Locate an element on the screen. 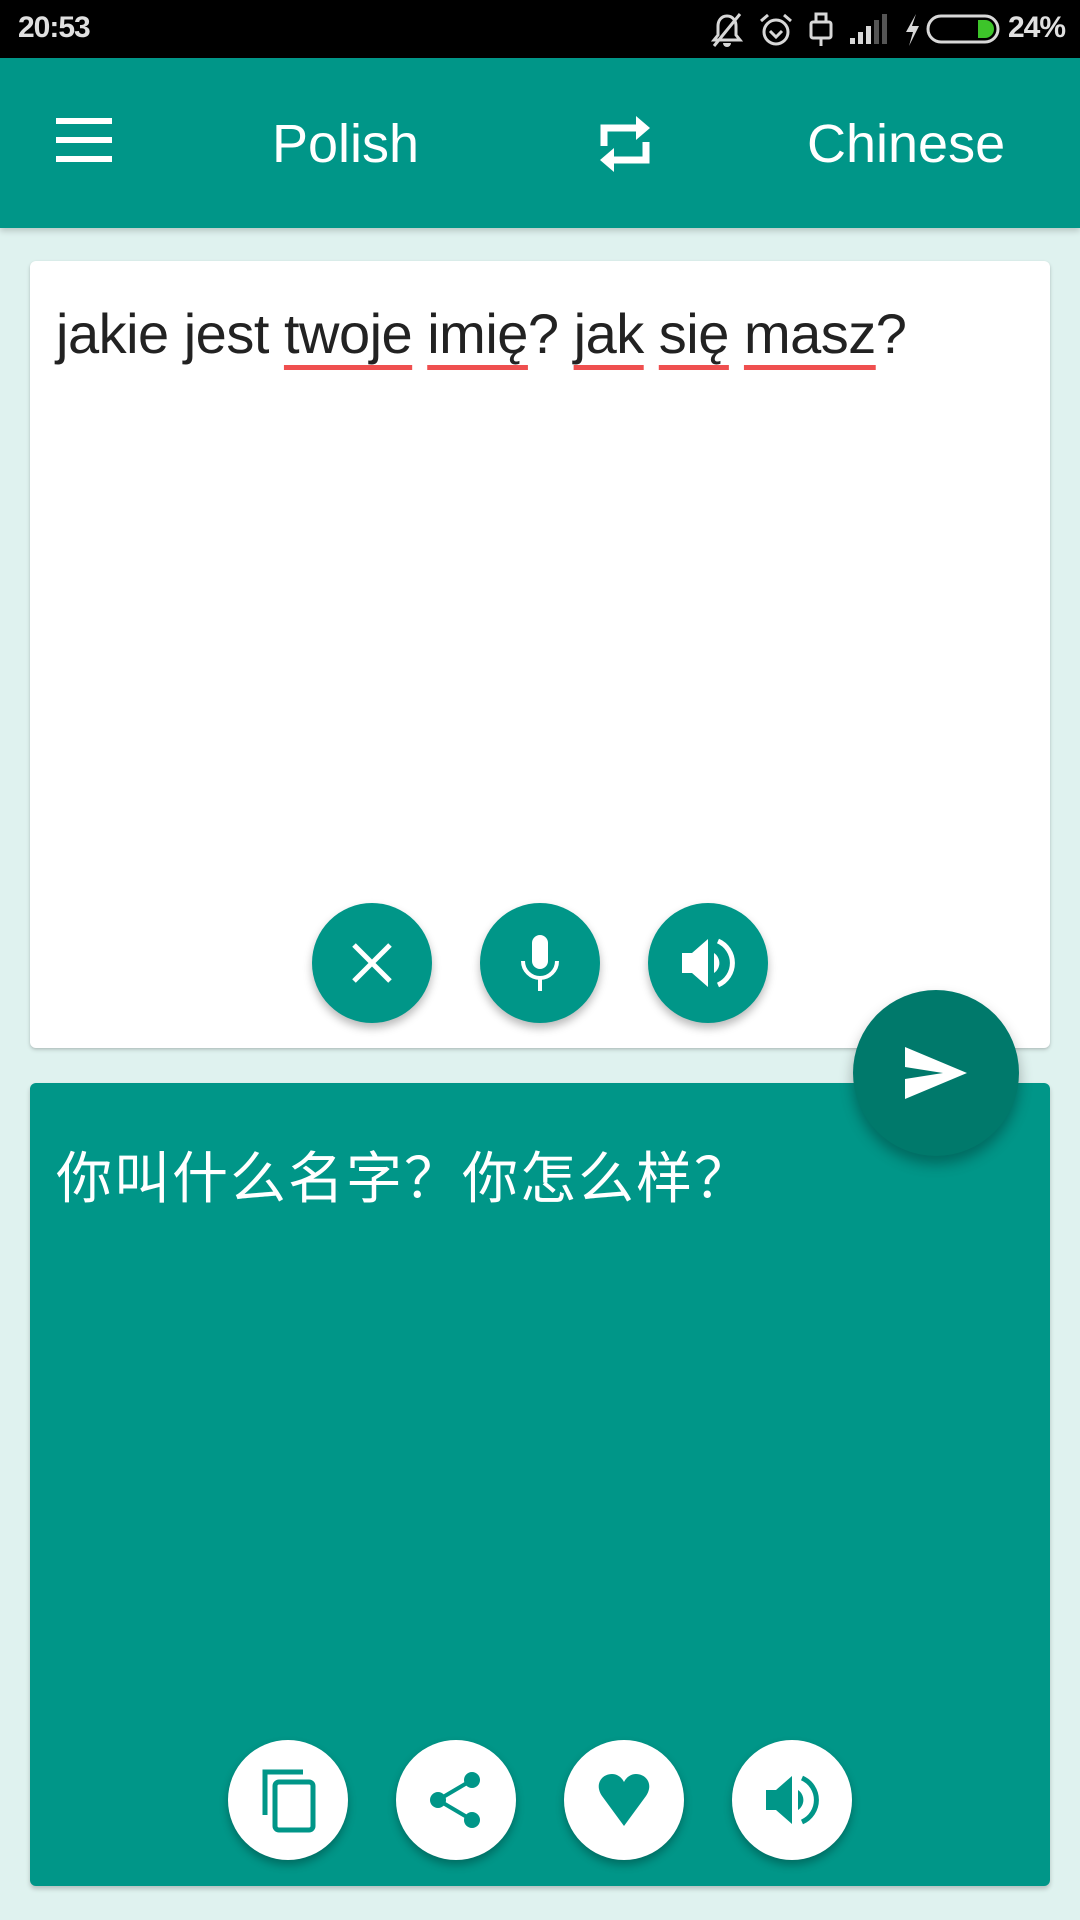 The width and height of the screenshot is (1080, 1920). share-icon is located at coordinates (455, 1800).